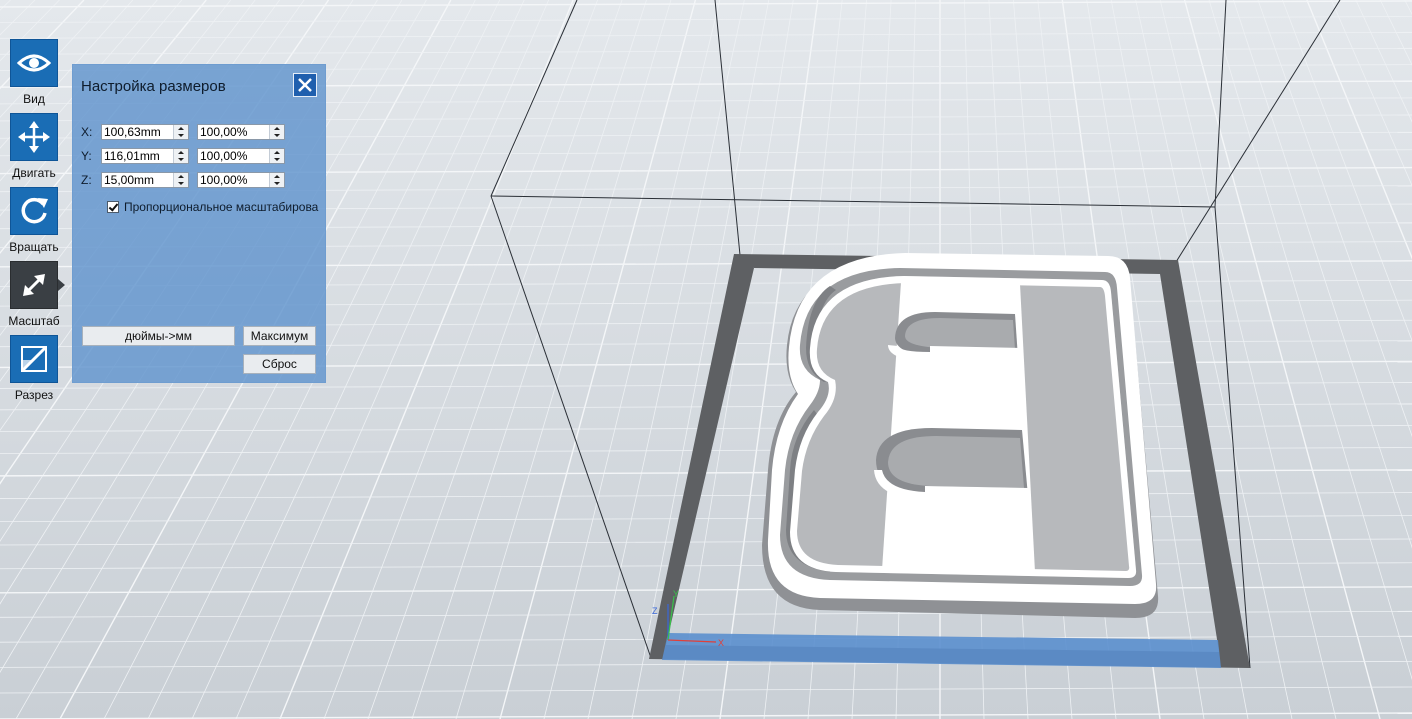 The width and height of the screenshot is (1412, 719). What do you see at coordinates (61, 285) in the screenshot?
I see `active-tool-indicator` at bounding box center [61, 285].